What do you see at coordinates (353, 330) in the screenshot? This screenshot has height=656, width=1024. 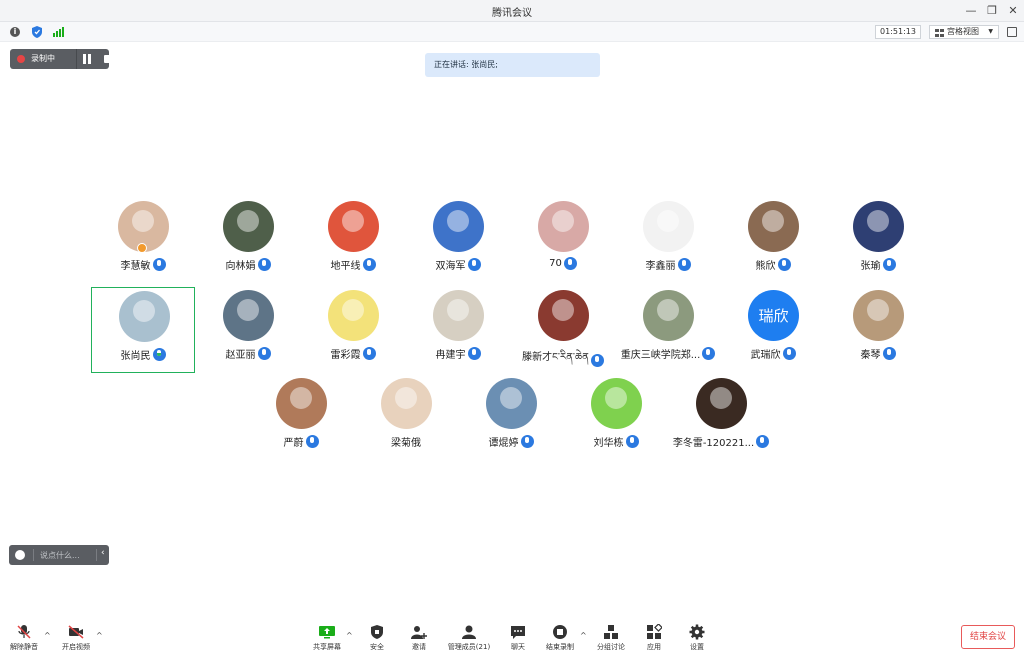 I see `participant-tile: 雷彩霞` at bounding box center [353, 330].